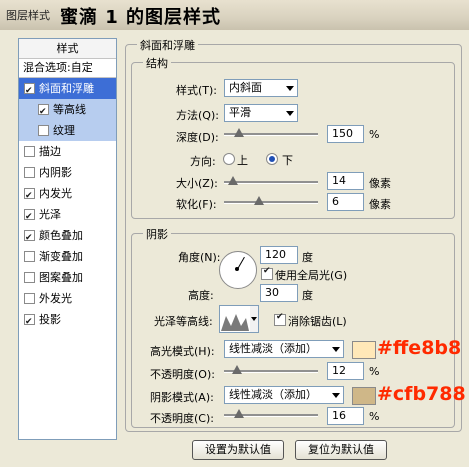 The image size is (469, 467). I want to click on depth-label: 深度(D):, so click(197, 137).